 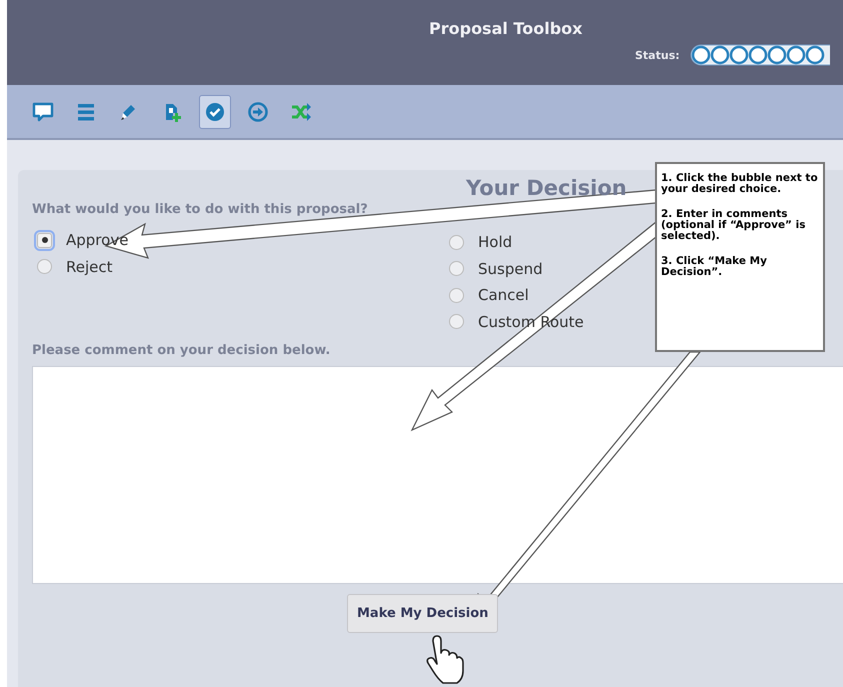 What do you see at coordinates (657, 55) in the screenshot?
I see `status-label: Status:` at bounding box center [657, 55].